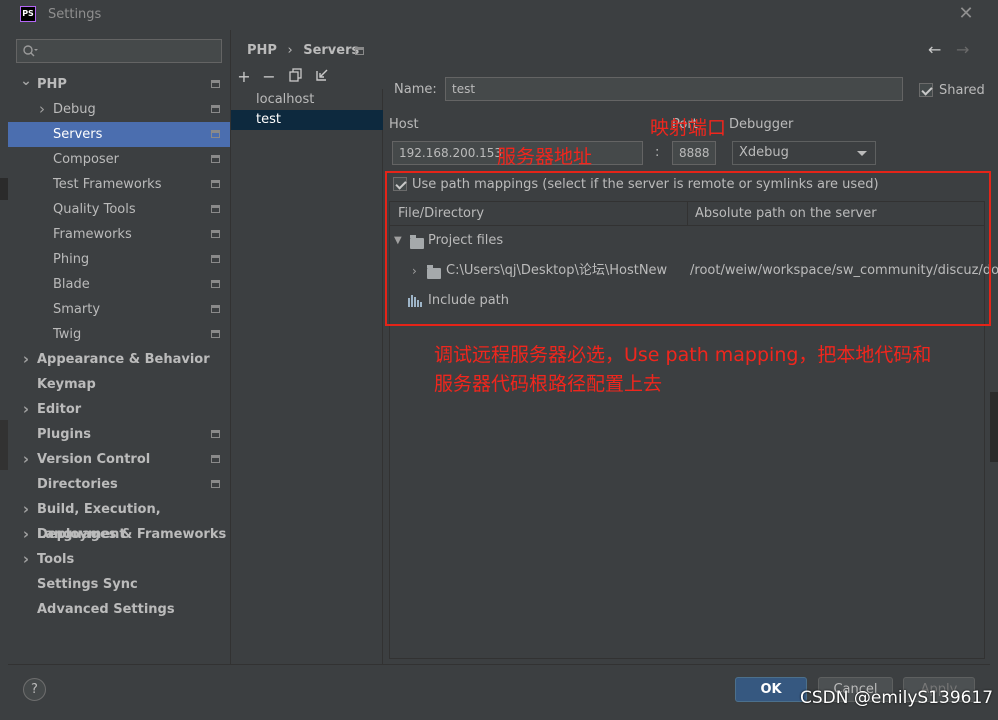 Image resolution: width=998 pixels, height=720 pixels. Describe the element at coordinates (56, 559) in the screenshot. I see `sidebar-item-label: Tools` at that location.